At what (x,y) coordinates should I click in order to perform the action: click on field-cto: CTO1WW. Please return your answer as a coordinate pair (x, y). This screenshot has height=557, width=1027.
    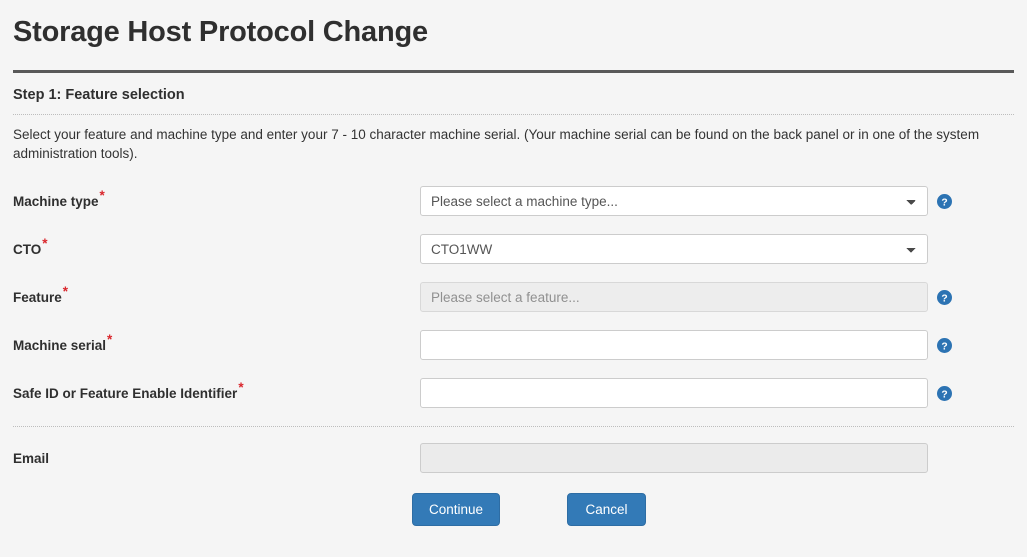
    Looking at the image, I should click on (674, 249).